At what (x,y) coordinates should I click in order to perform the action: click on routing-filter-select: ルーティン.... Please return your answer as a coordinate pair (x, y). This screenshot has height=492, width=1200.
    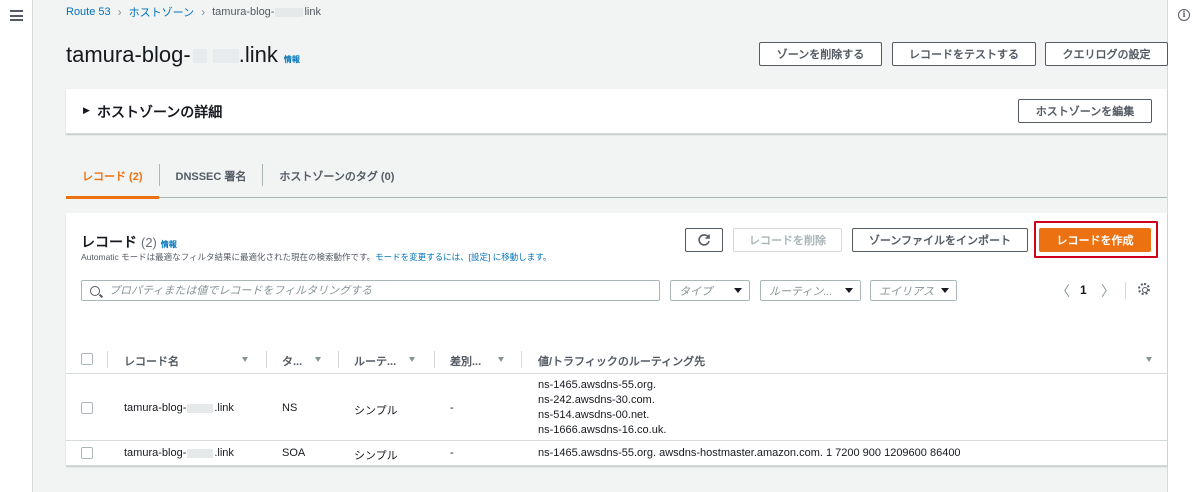
    Looking at the image, I should click on (810, 290).